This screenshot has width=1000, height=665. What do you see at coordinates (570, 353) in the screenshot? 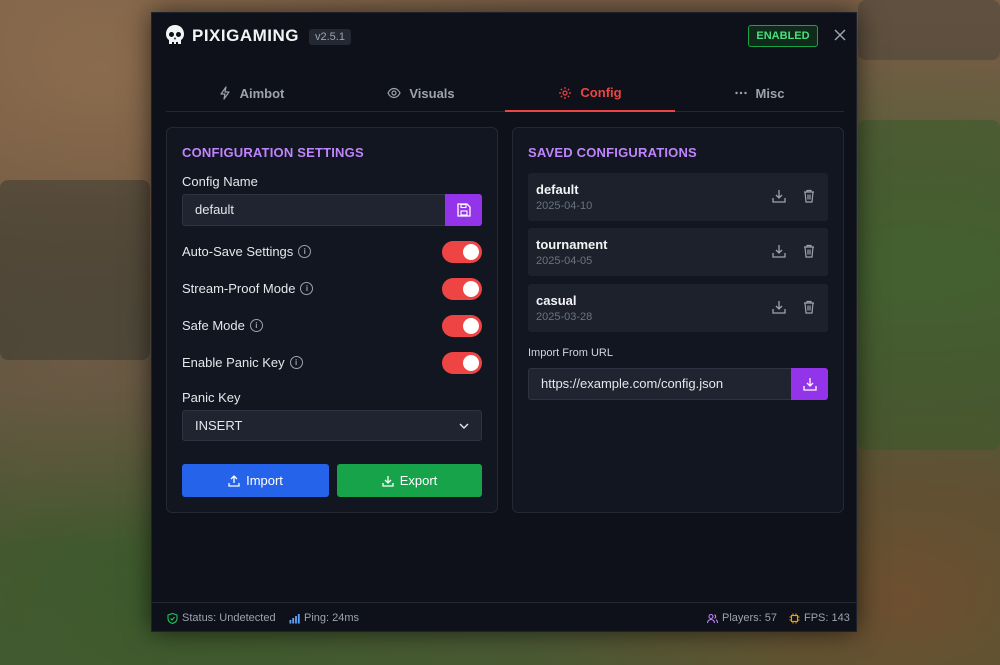
I see `import-url-label: Import From URL` at bounding box center [570, 353].